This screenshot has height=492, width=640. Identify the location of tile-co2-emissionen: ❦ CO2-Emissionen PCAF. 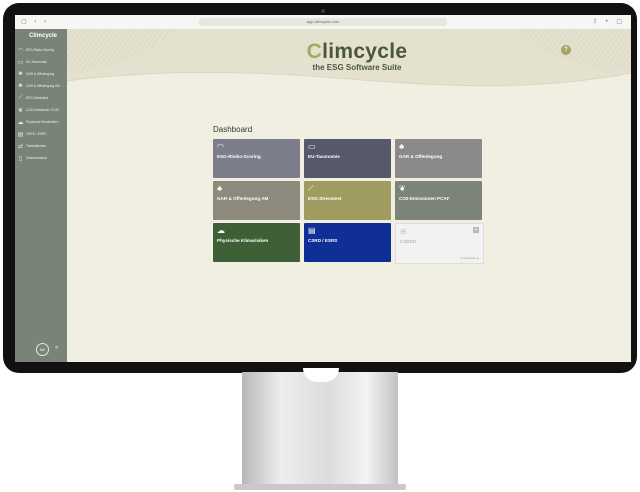
(438, 200).